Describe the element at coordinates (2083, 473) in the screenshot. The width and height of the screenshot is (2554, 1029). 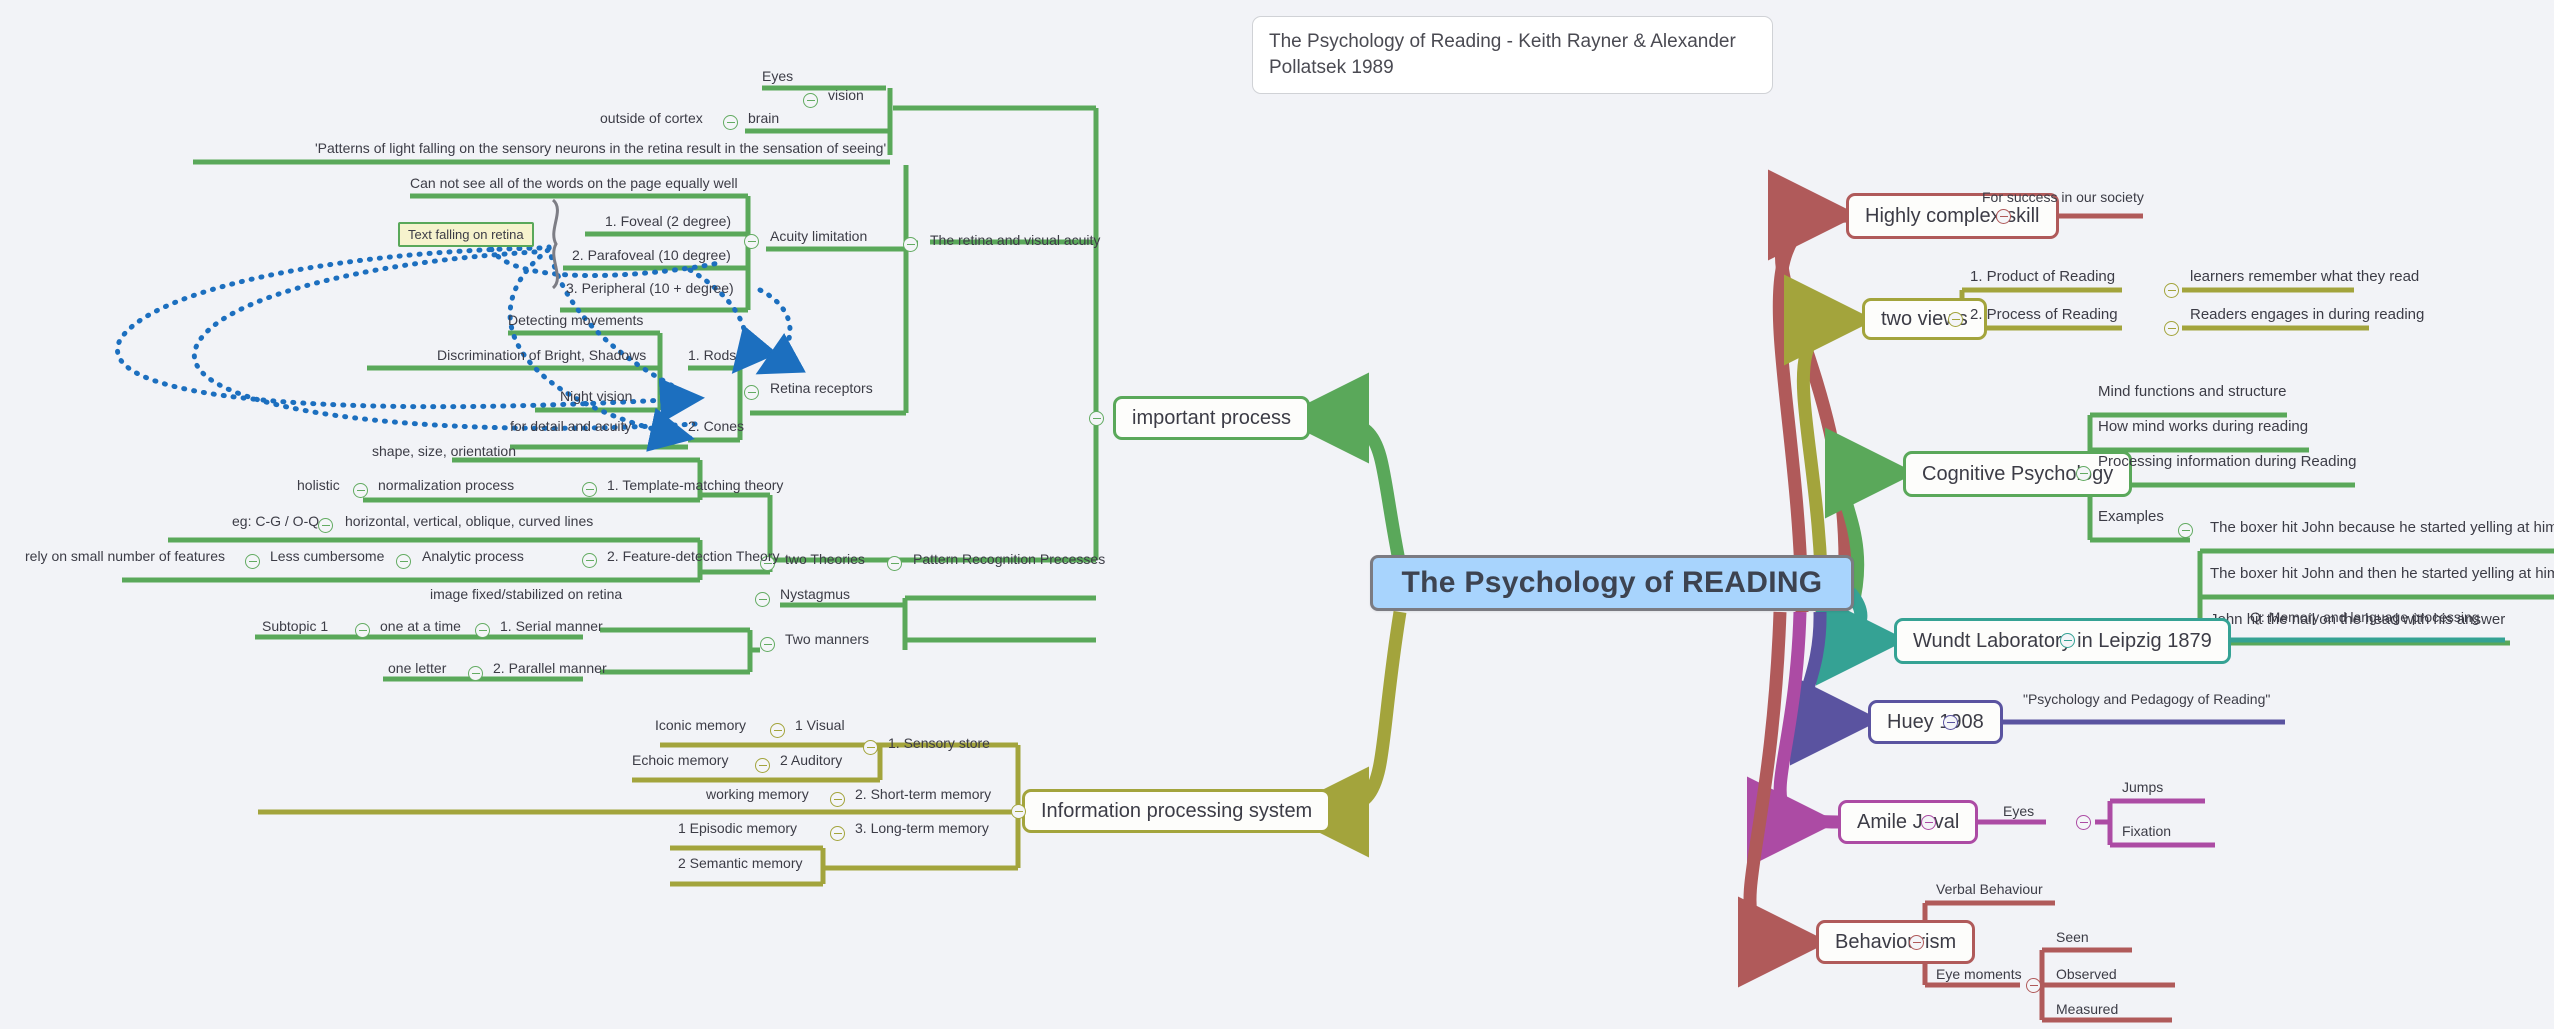
I see `toggle-cognitive-psychology` at that location.